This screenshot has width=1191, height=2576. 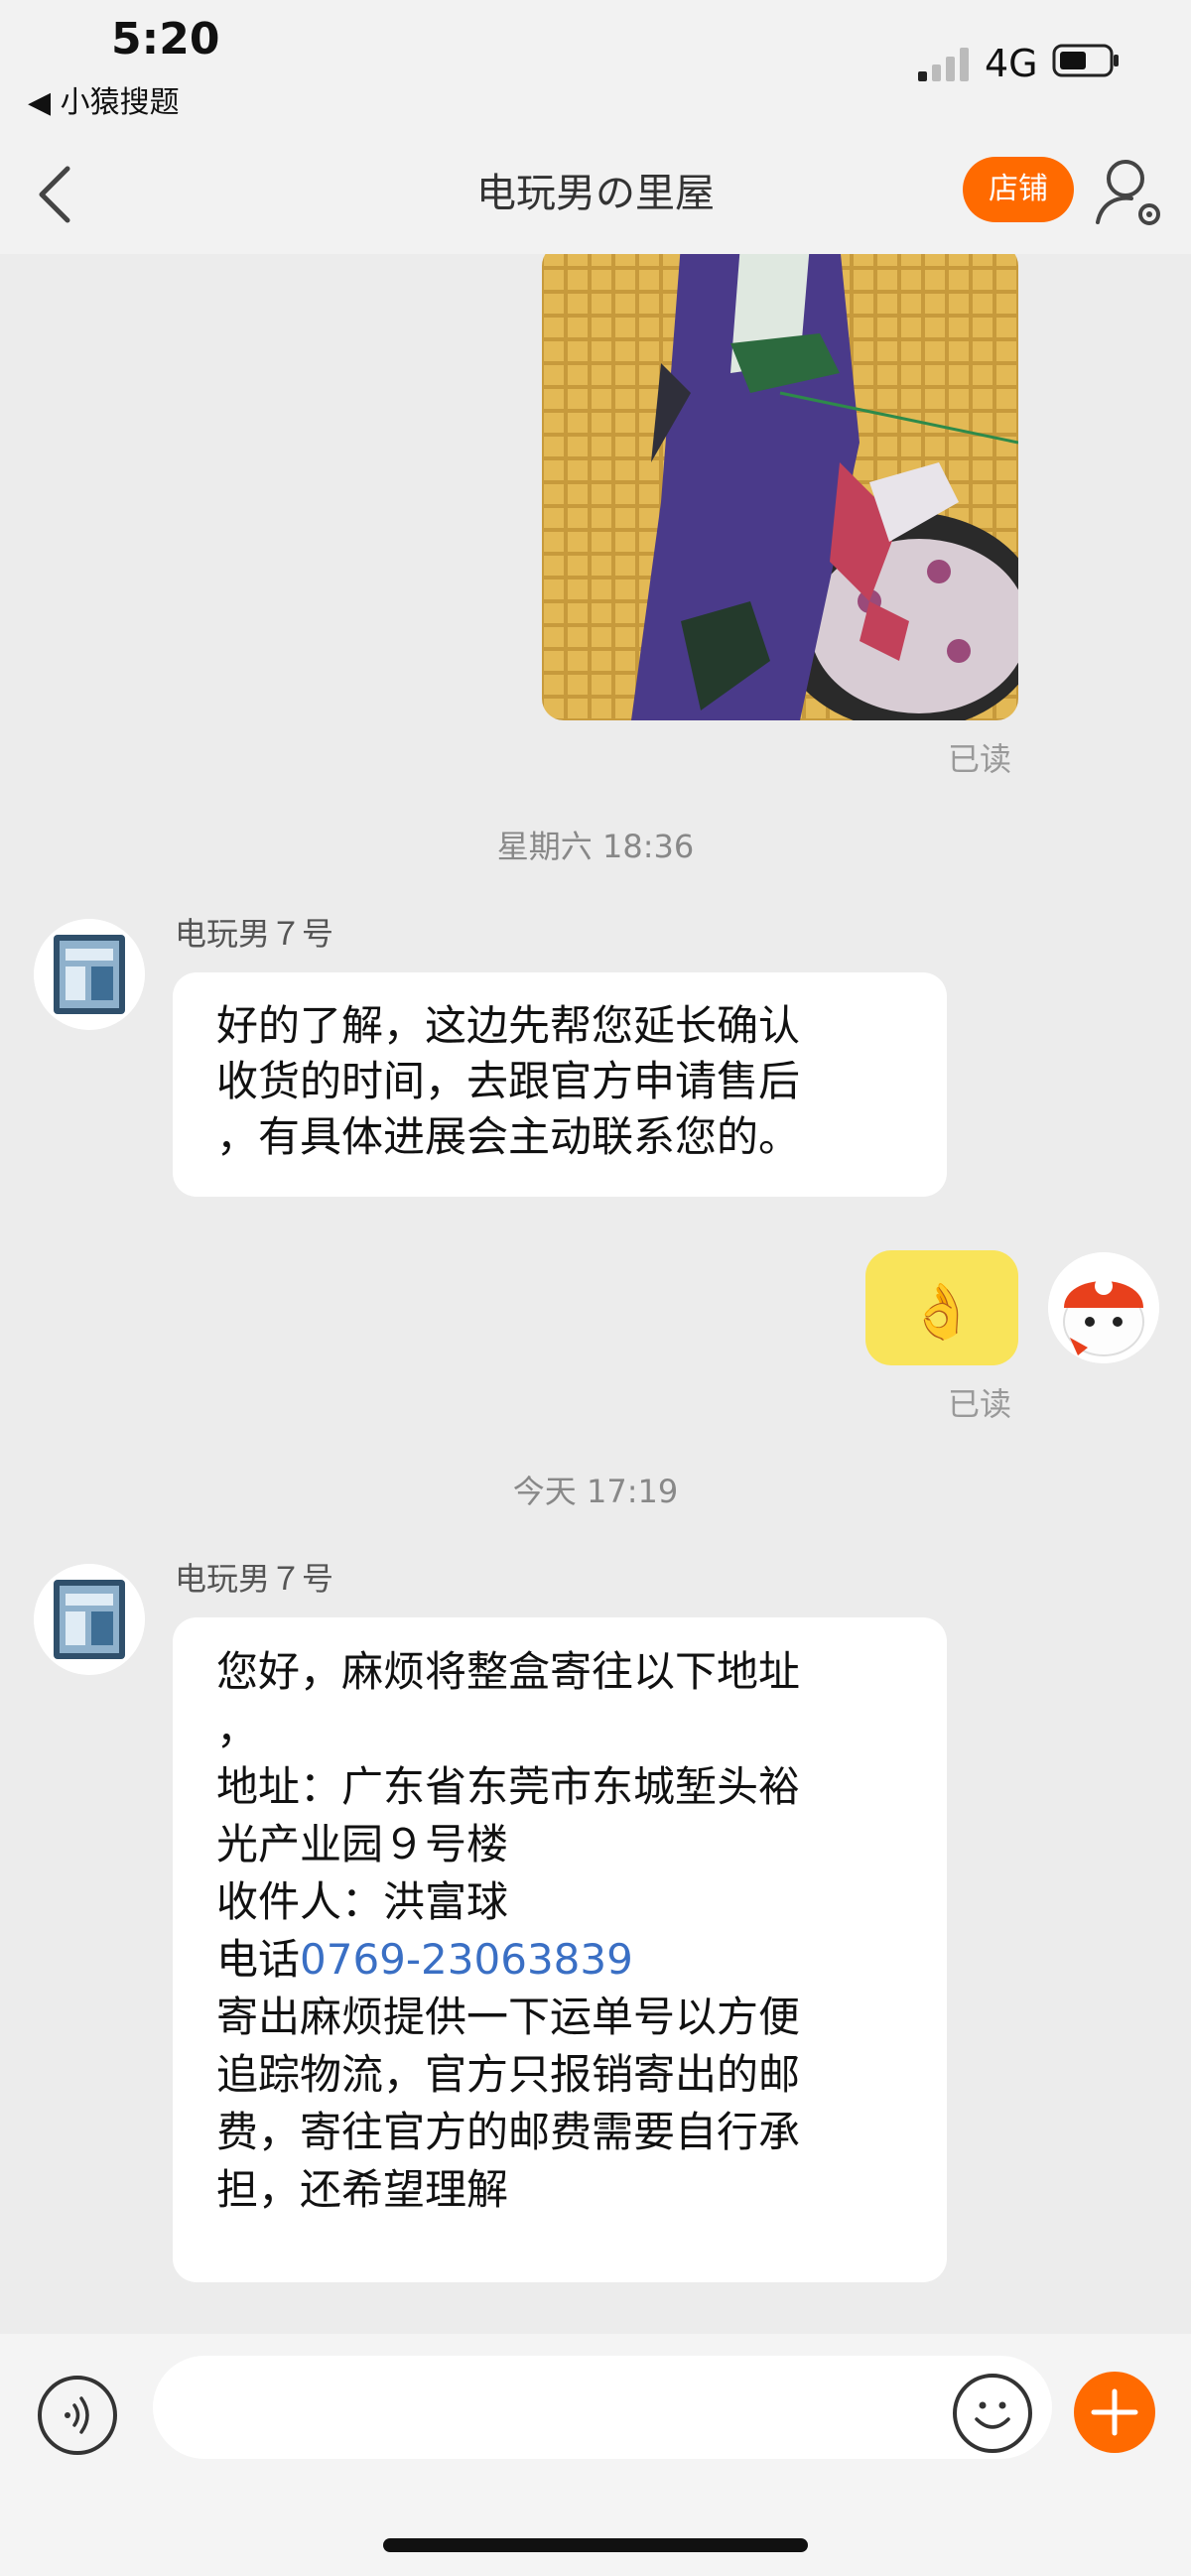 I want to click on emoji-face-icon, so click(x=992, y=2415).